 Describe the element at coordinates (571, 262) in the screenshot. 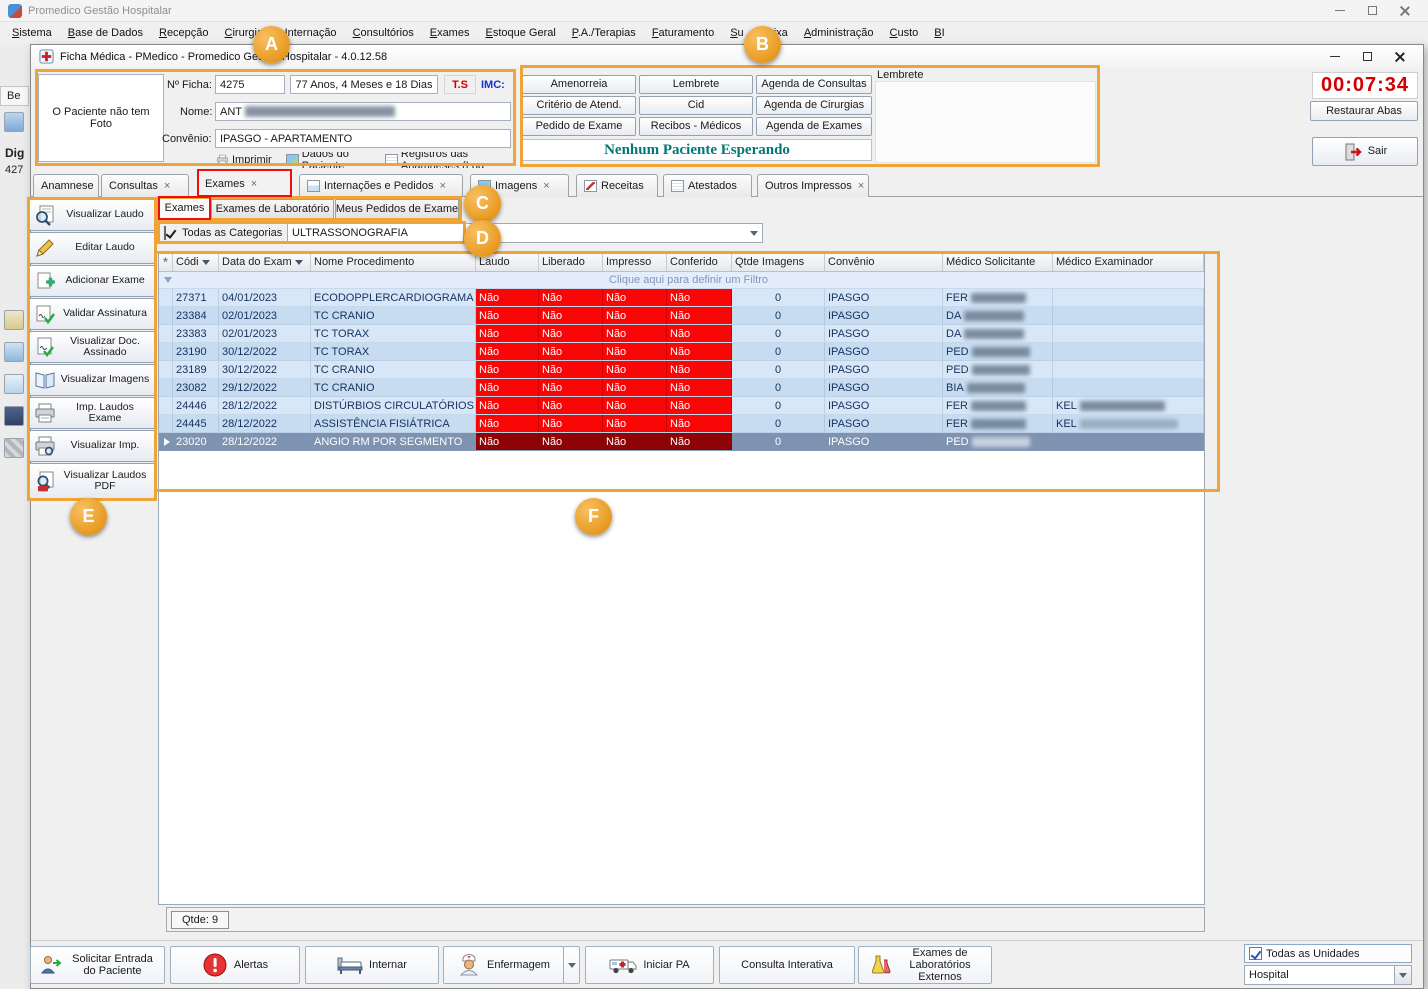

I see `column-header-liberado: Liberado` at that location.